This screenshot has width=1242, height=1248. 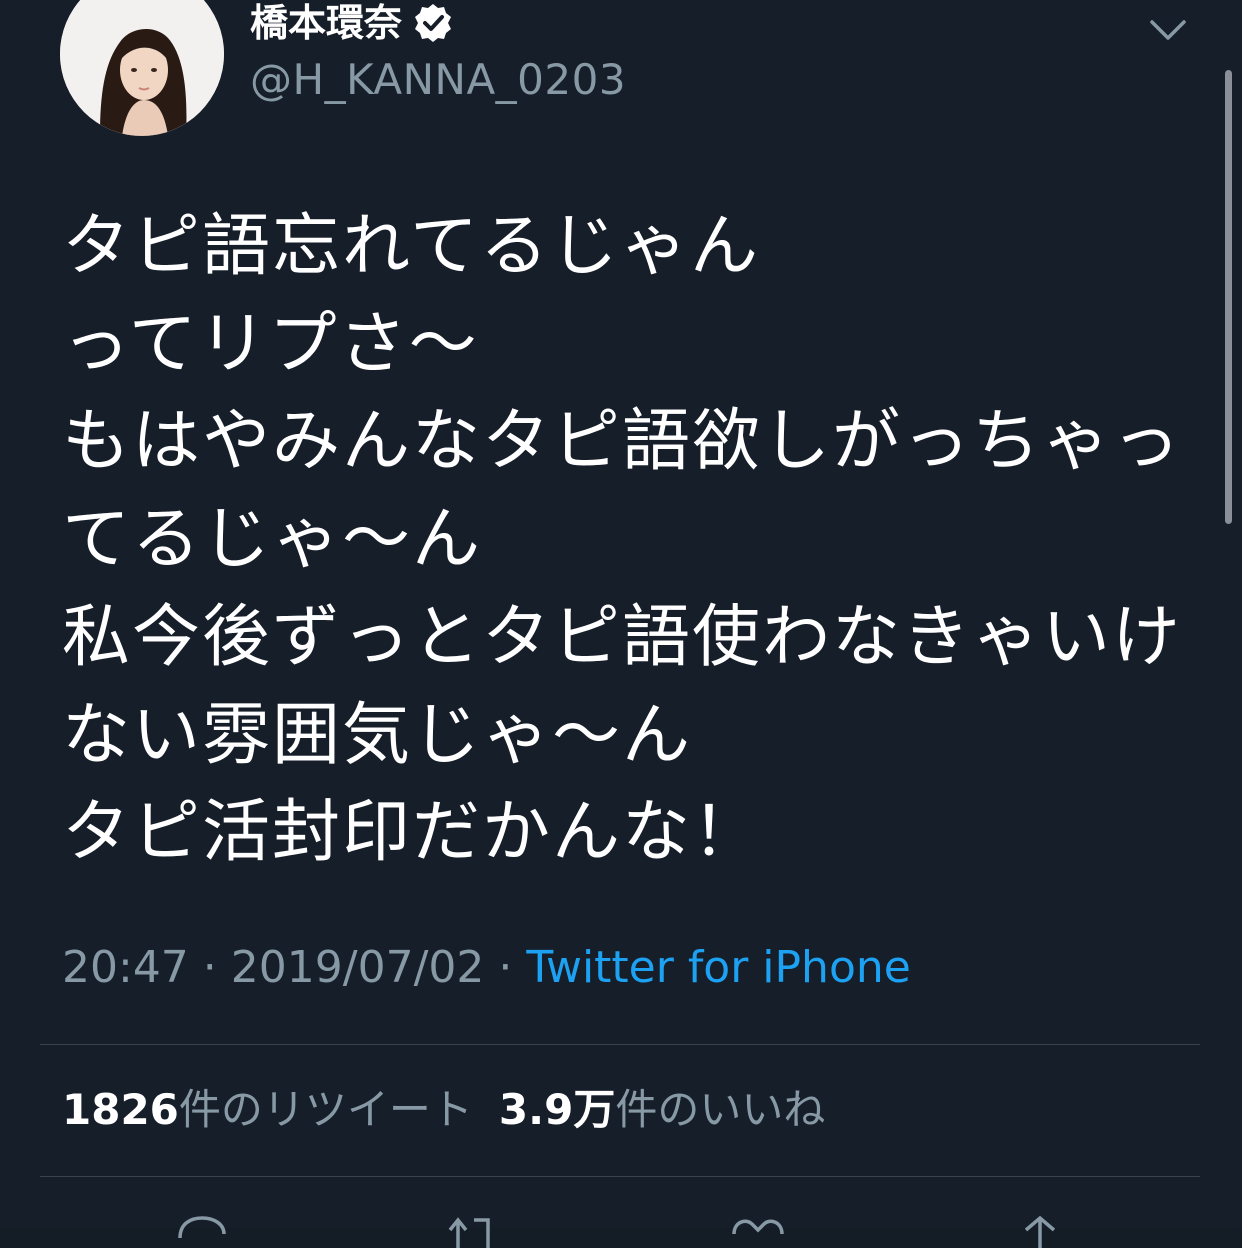 I want to click on engagement-stats: 1826件のリツイート 3.9万件のいいね, so click(x=443, y=1110).